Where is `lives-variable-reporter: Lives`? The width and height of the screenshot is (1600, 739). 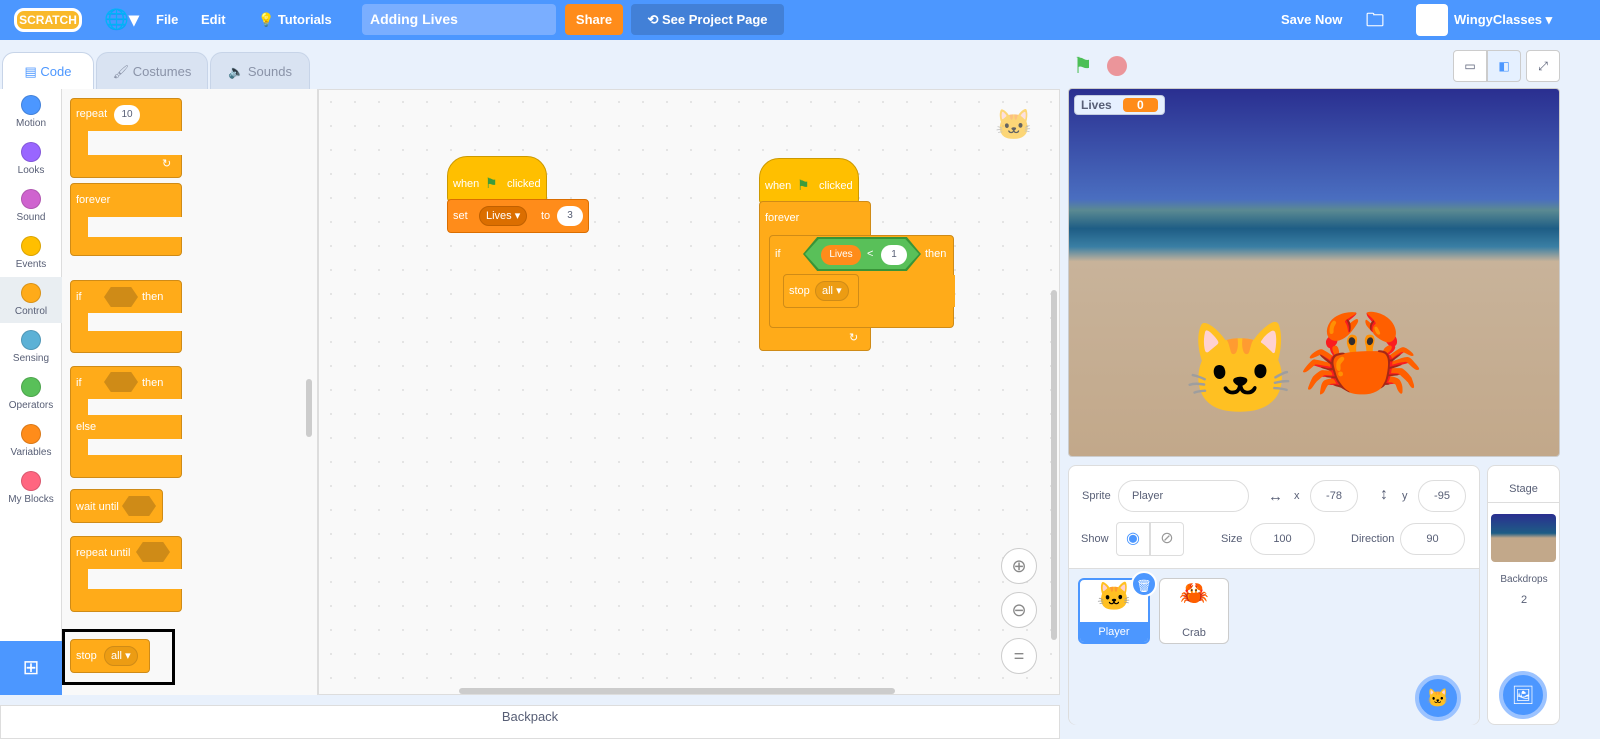
lives-variable-reporter: Lives is located at coordinates (841, 255).